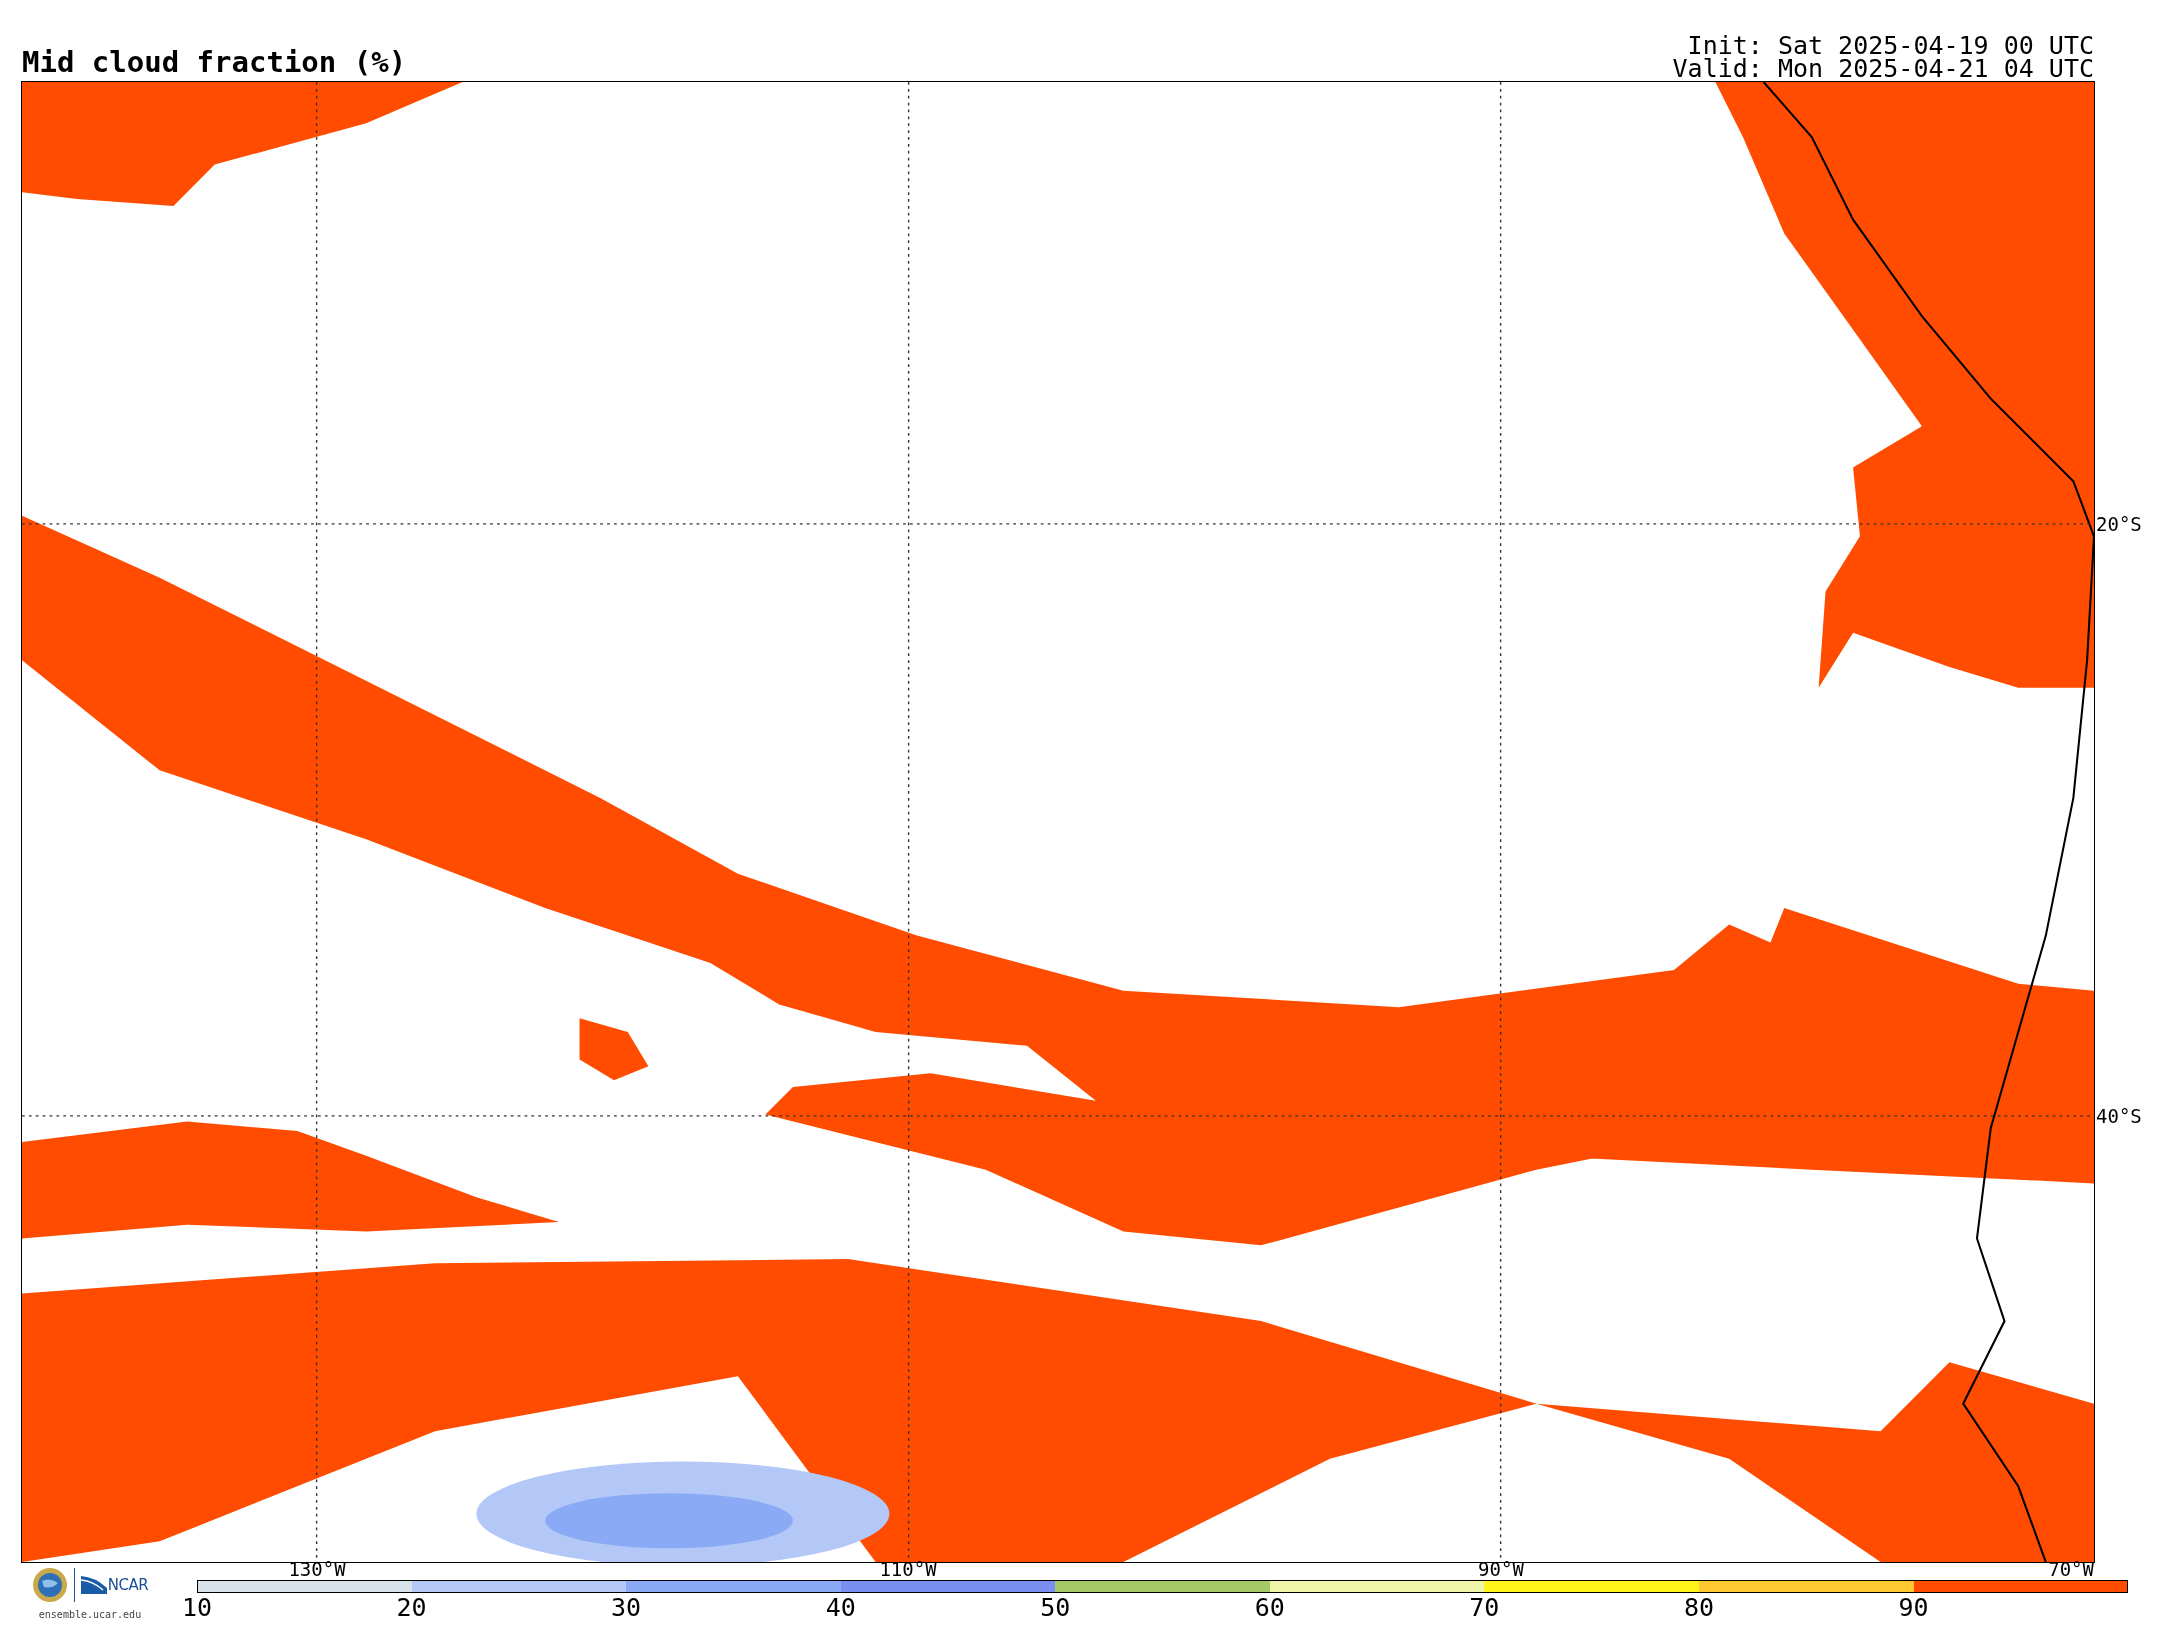 The height and width of the screenshot is (1626, 2160). I want to click on logo-divider, so click(74, 1585).